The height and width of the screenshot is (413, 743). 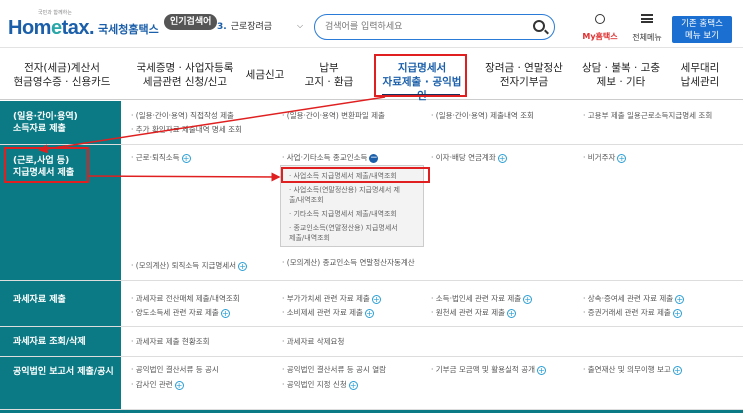 I want to click on link-mock-religious: · (모의계산) 종교인소득 연말정산자동계산, so click(x=348, y=263).